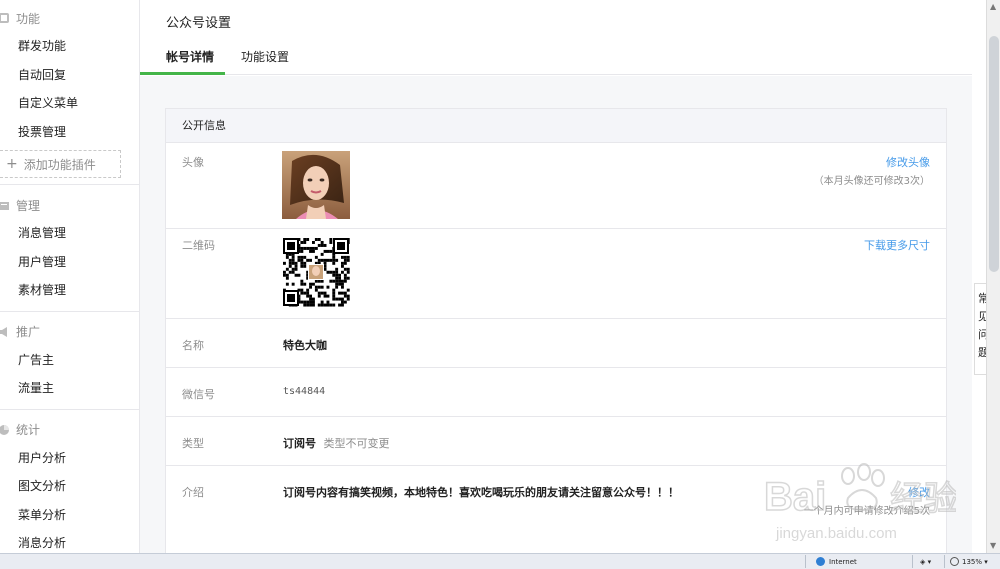 The image size is (1000, 569). Describe the element at coordinates (69, 360) in the screenshot. I see `nav-item: 广告主` at that location.